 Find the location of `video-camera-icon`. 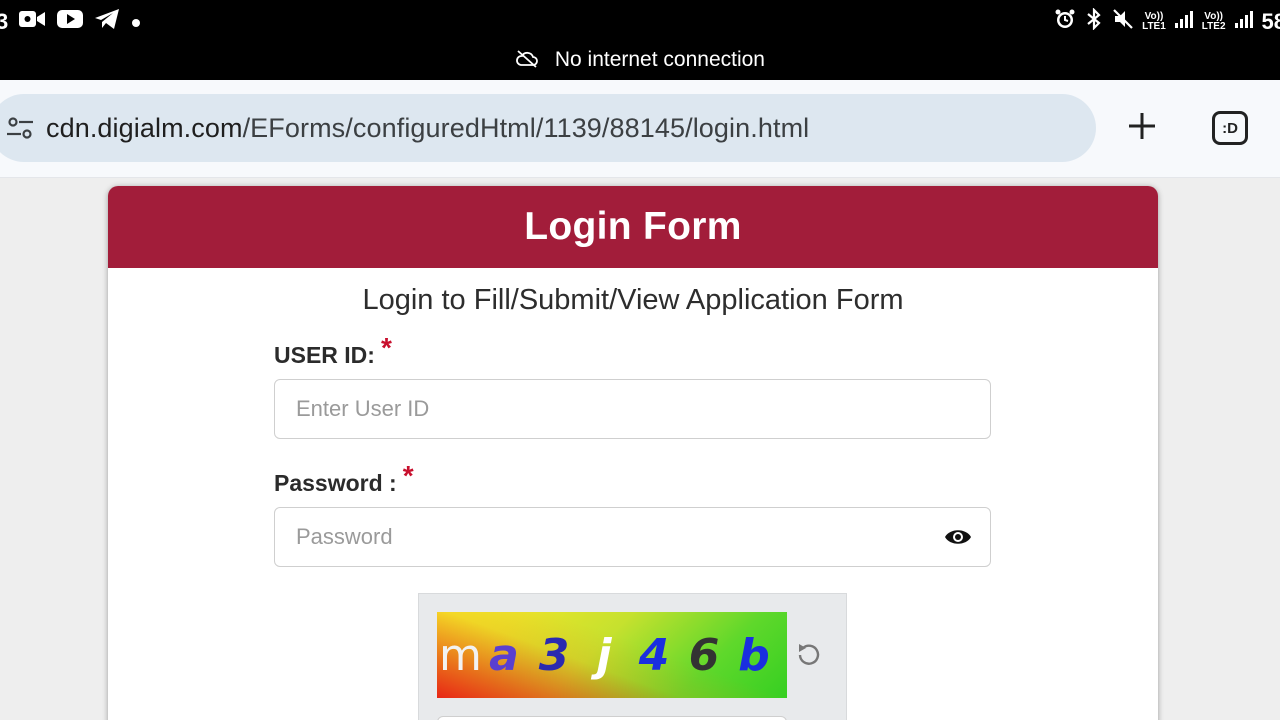

video-camera-icon is located at coordinates (32, 22).